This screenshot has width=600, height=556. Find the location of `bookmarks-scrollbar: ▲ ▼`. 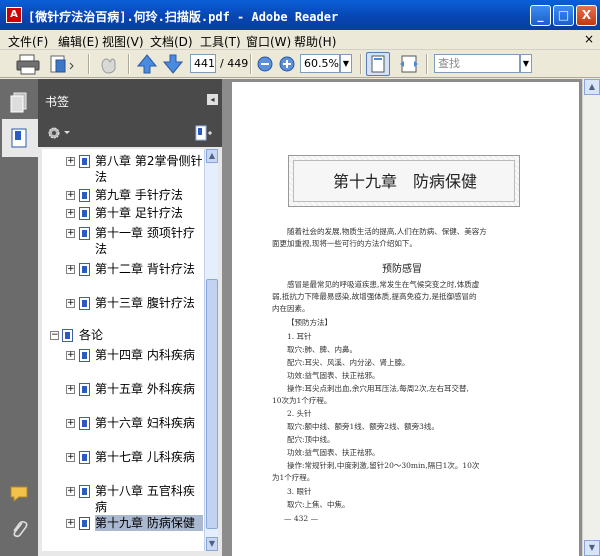

bookmarks-scrollbar: ▲ ▼ is located at coordinates (211, 350).